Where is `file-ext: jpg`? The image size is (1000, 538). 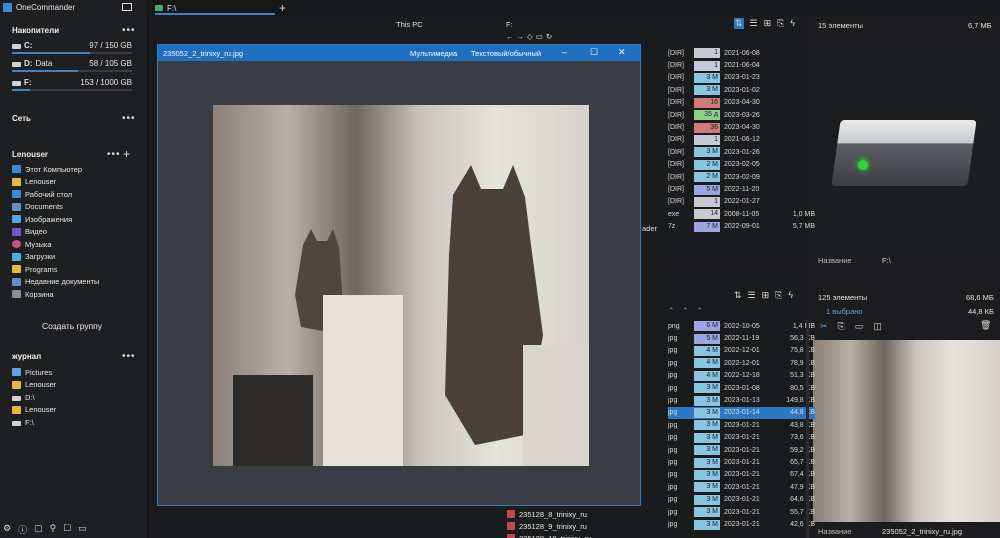 file-ext: jpg is located at coordinates (673, 376).